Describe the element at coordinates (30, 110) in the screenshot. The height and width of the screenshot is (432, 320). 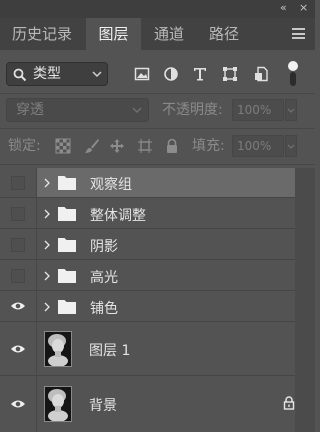
I see `blend-mode-value: 穿透` at that location.